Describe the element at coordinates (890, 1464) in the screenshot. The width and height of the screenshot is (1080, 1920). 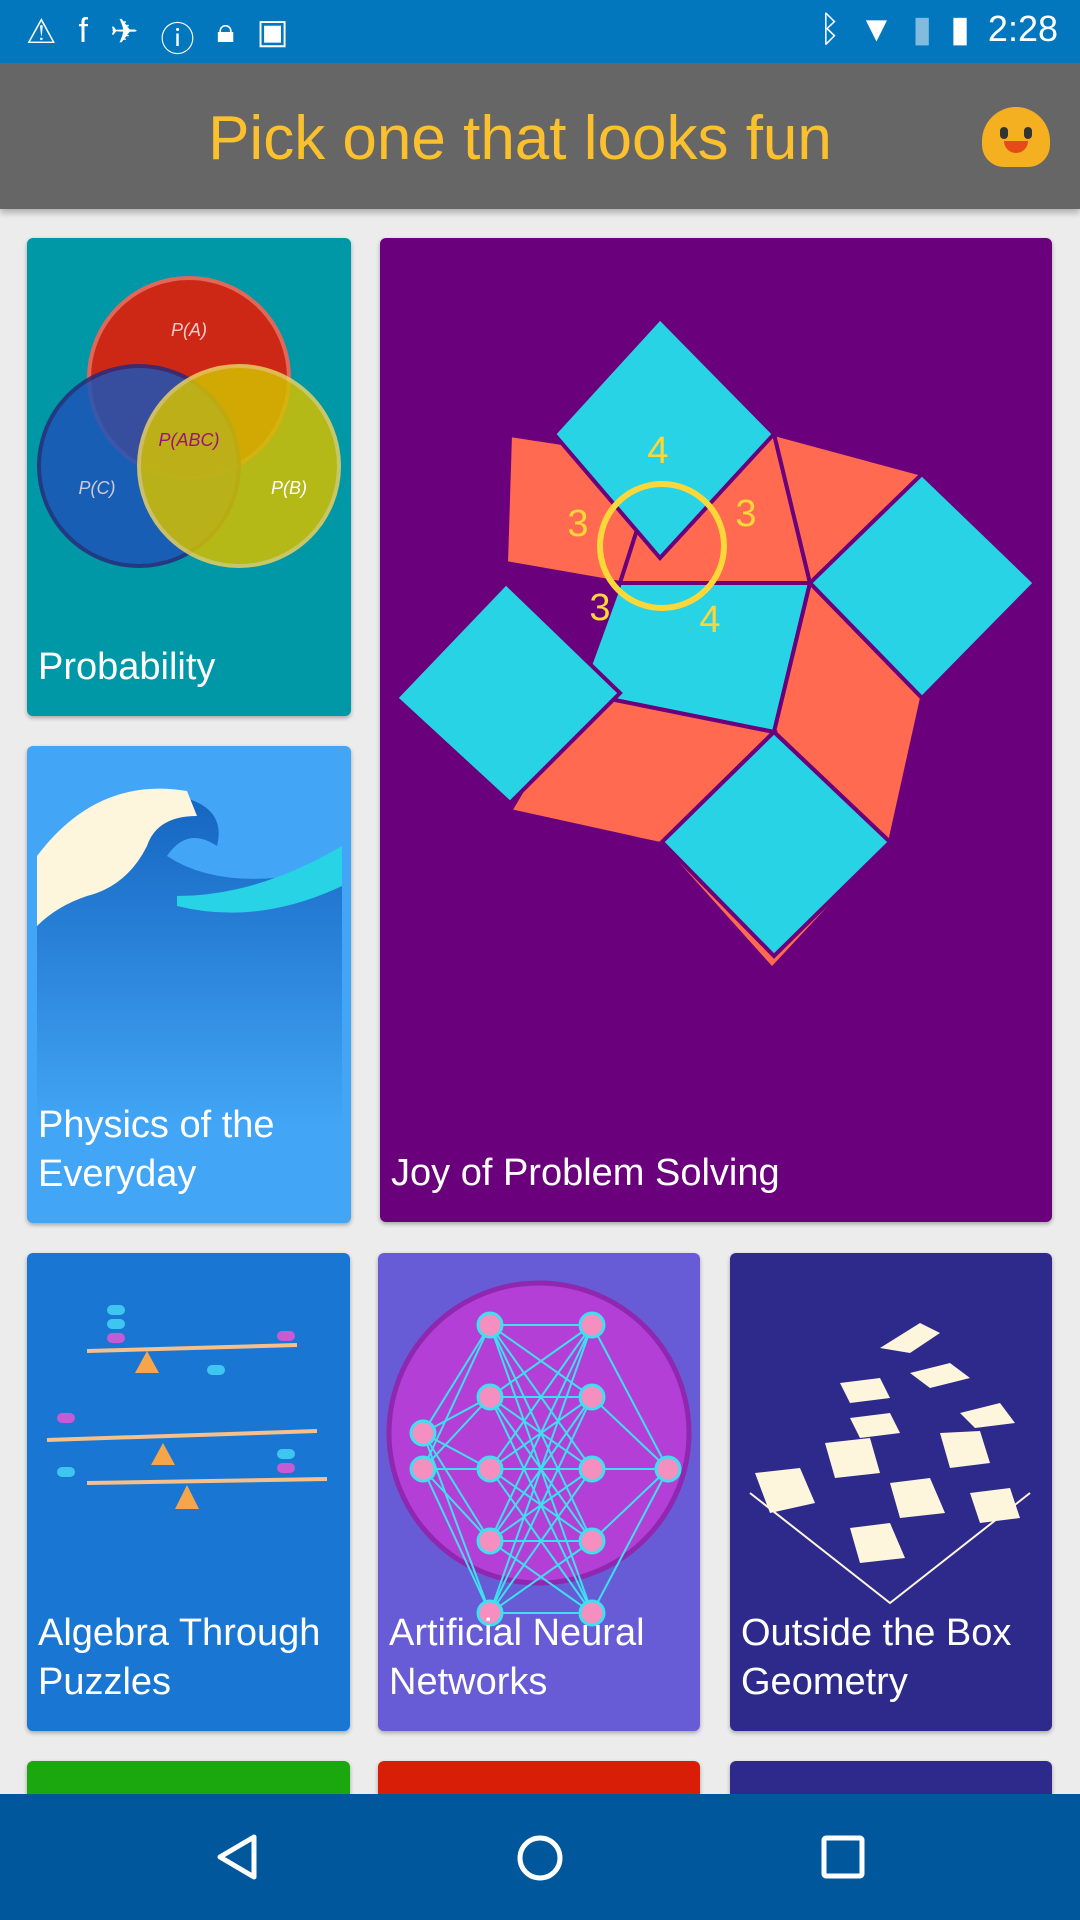
I see `escher-birds-illustration` at that location.